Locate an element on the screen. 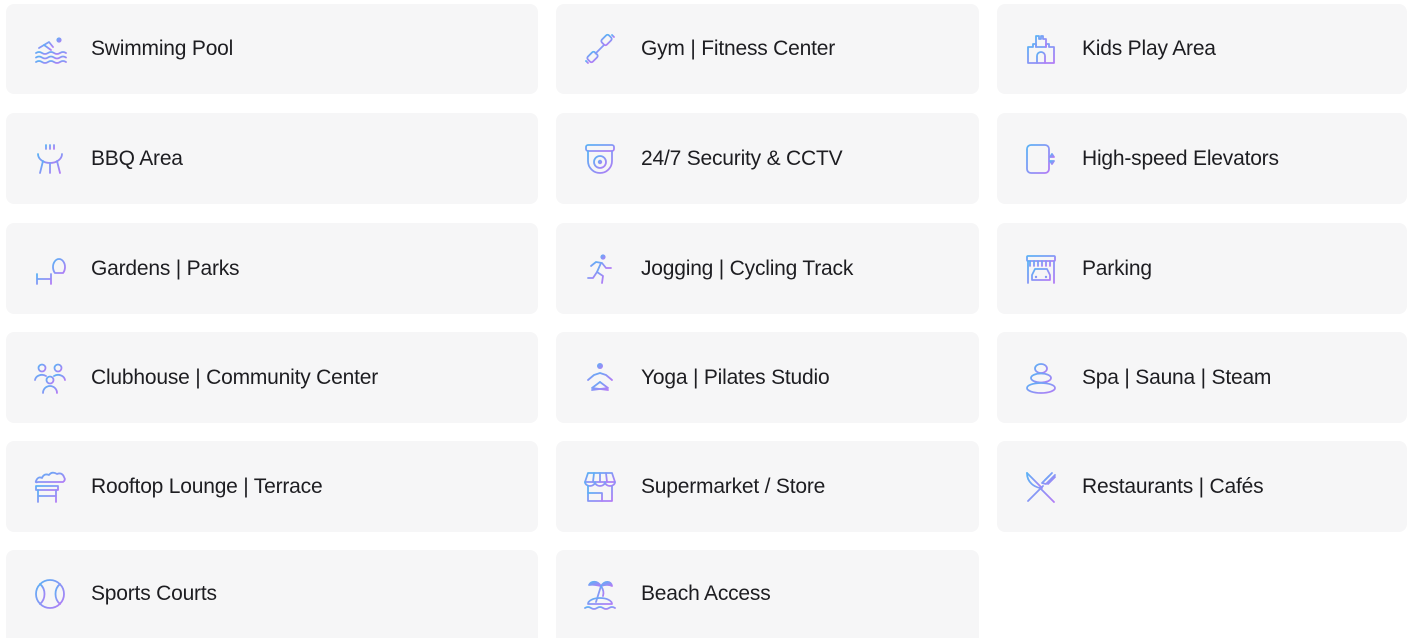 This screenshot has width=1412, height=638. amenity-label: Sports Courts is located at coordinates (154, 593).